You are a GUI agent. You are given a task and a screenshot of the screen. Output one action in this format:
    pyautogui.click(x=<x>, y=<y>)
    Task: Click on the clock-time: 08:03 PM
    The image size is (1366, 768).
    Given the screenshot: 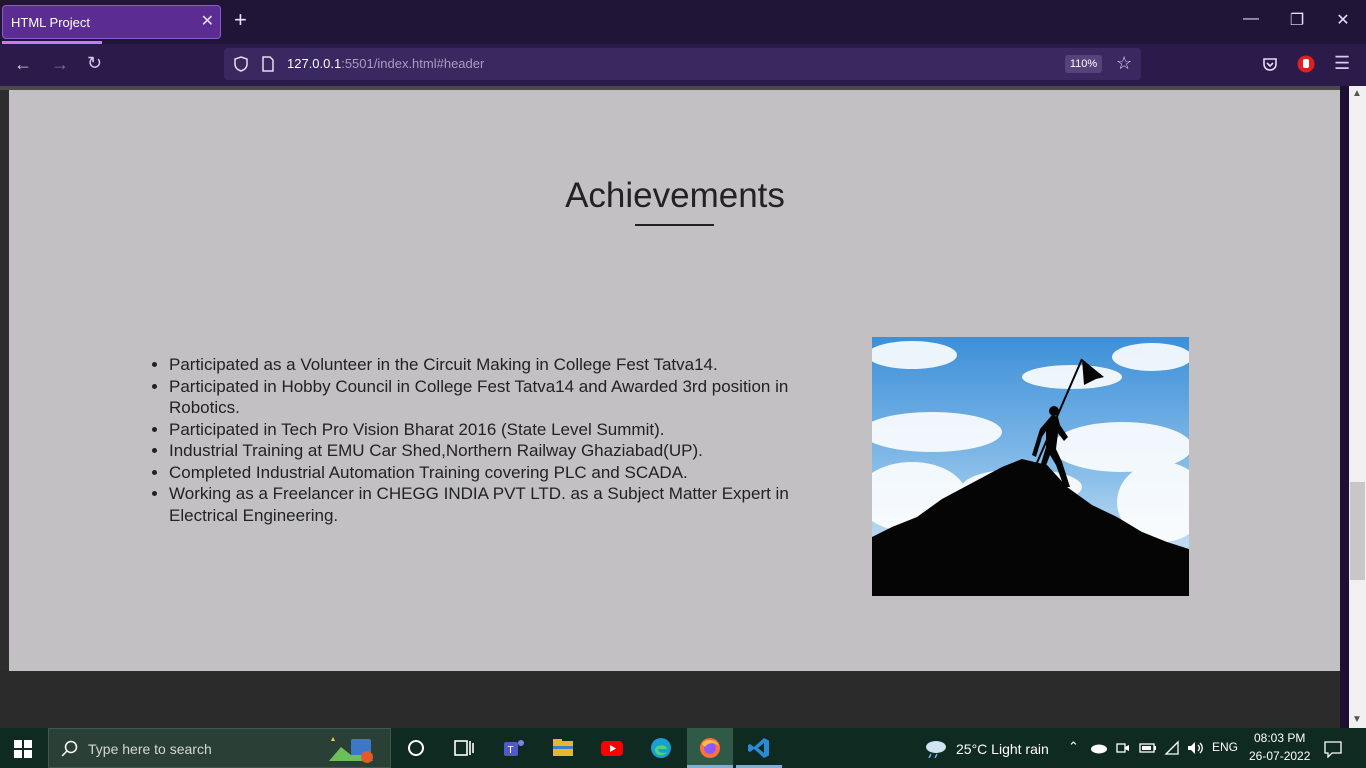 What is the action you would take?
    pyautogui.click(x=1279, y=738)
    